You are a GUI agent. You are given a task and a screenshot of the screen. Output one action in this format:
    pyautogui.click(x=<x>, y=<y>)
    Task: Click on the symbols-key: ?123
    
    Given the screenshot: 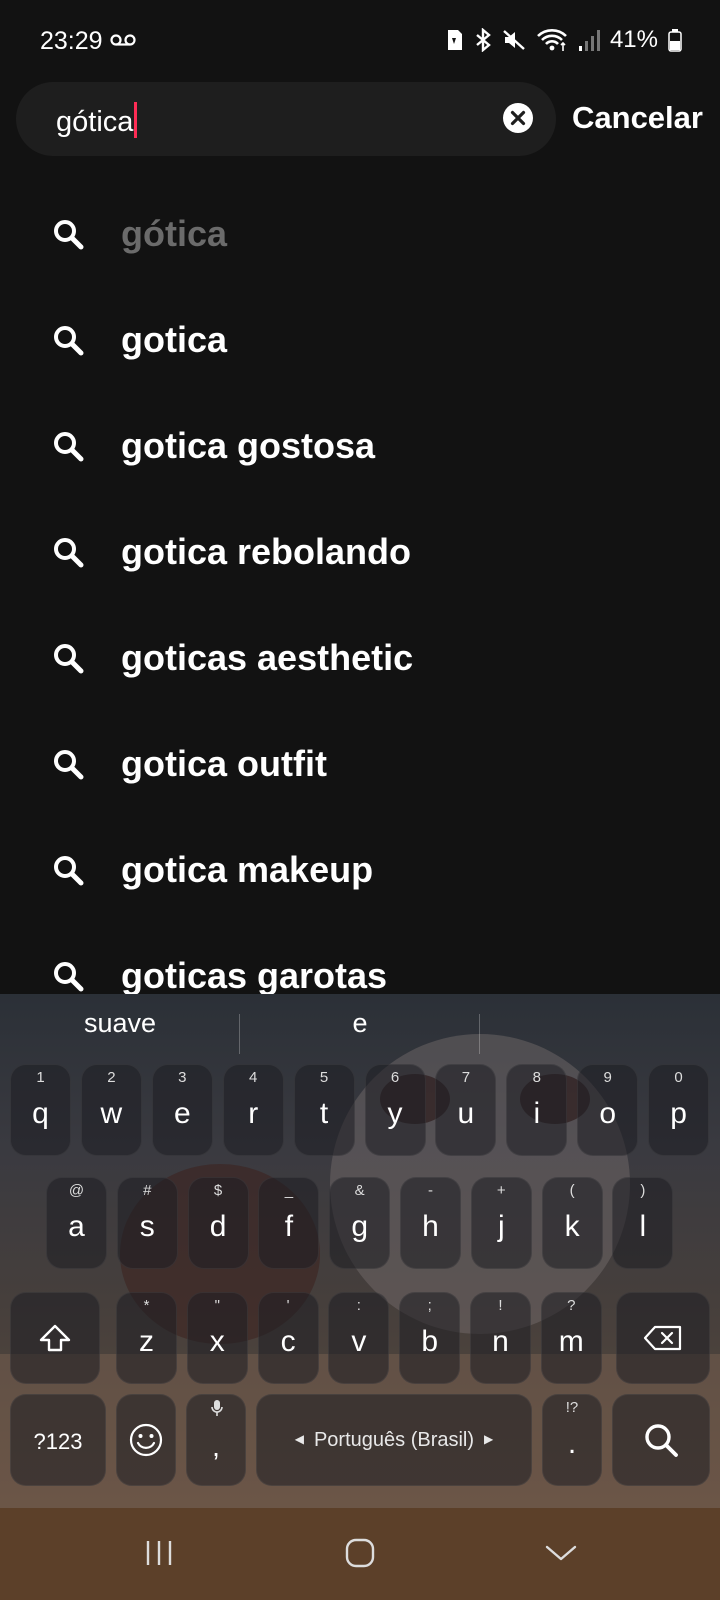 What is the action you would take?
    pyautogui.click(x=58, y=1440)
    